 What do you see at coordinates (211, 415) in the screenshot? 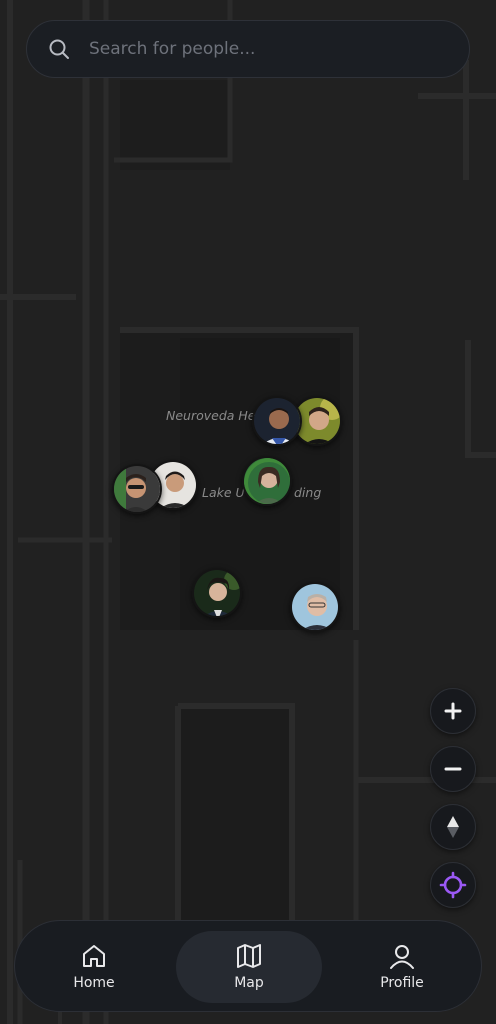
I see `map-label-building-1: Neuroveda He` at bounding box center [211, 415].